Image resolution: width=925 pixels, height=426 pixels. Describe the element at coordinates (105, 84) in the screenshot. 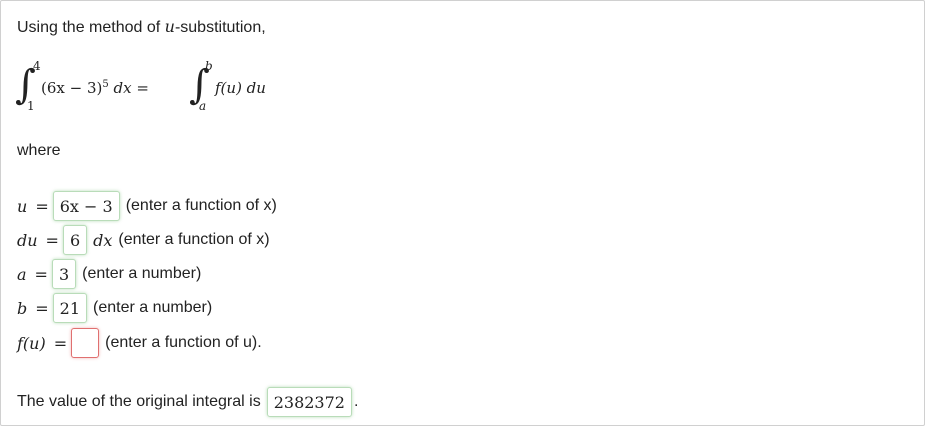

I see `integrand-power: 5` at that location.